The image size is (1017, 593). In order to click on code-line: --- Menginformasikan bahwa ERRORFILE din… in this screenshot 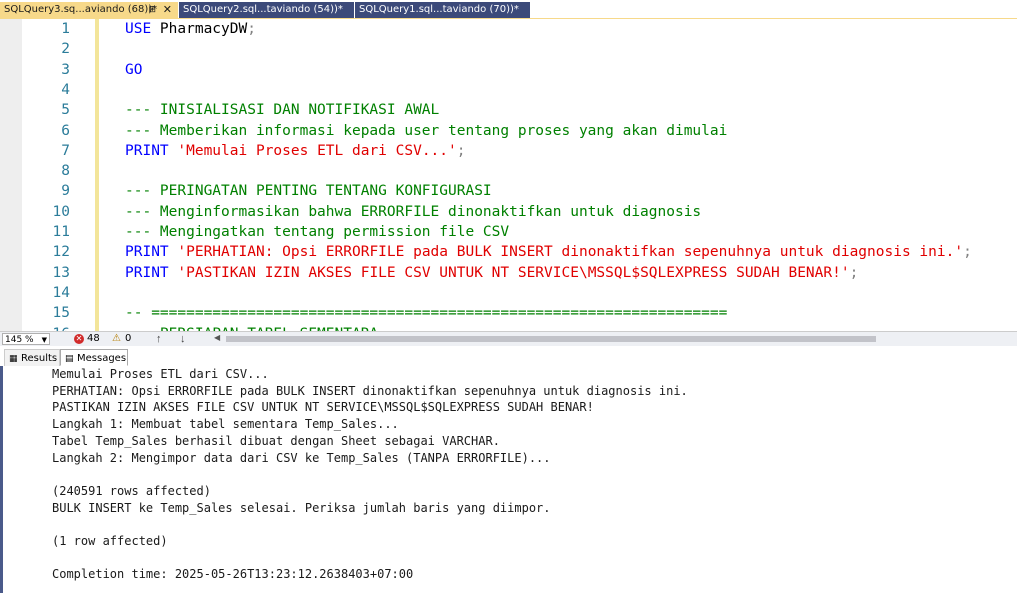, I will do `click(413, 212)`.